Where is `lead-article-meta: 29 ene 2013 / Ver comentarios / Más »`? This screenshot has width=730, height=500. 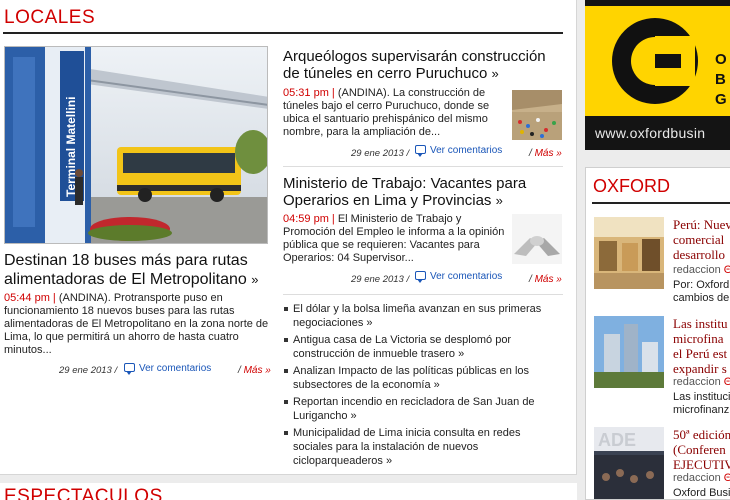 lead-article-meta: 29 ene 2013 / Ver comentarios / Más » is located at coordinates (138, 370).